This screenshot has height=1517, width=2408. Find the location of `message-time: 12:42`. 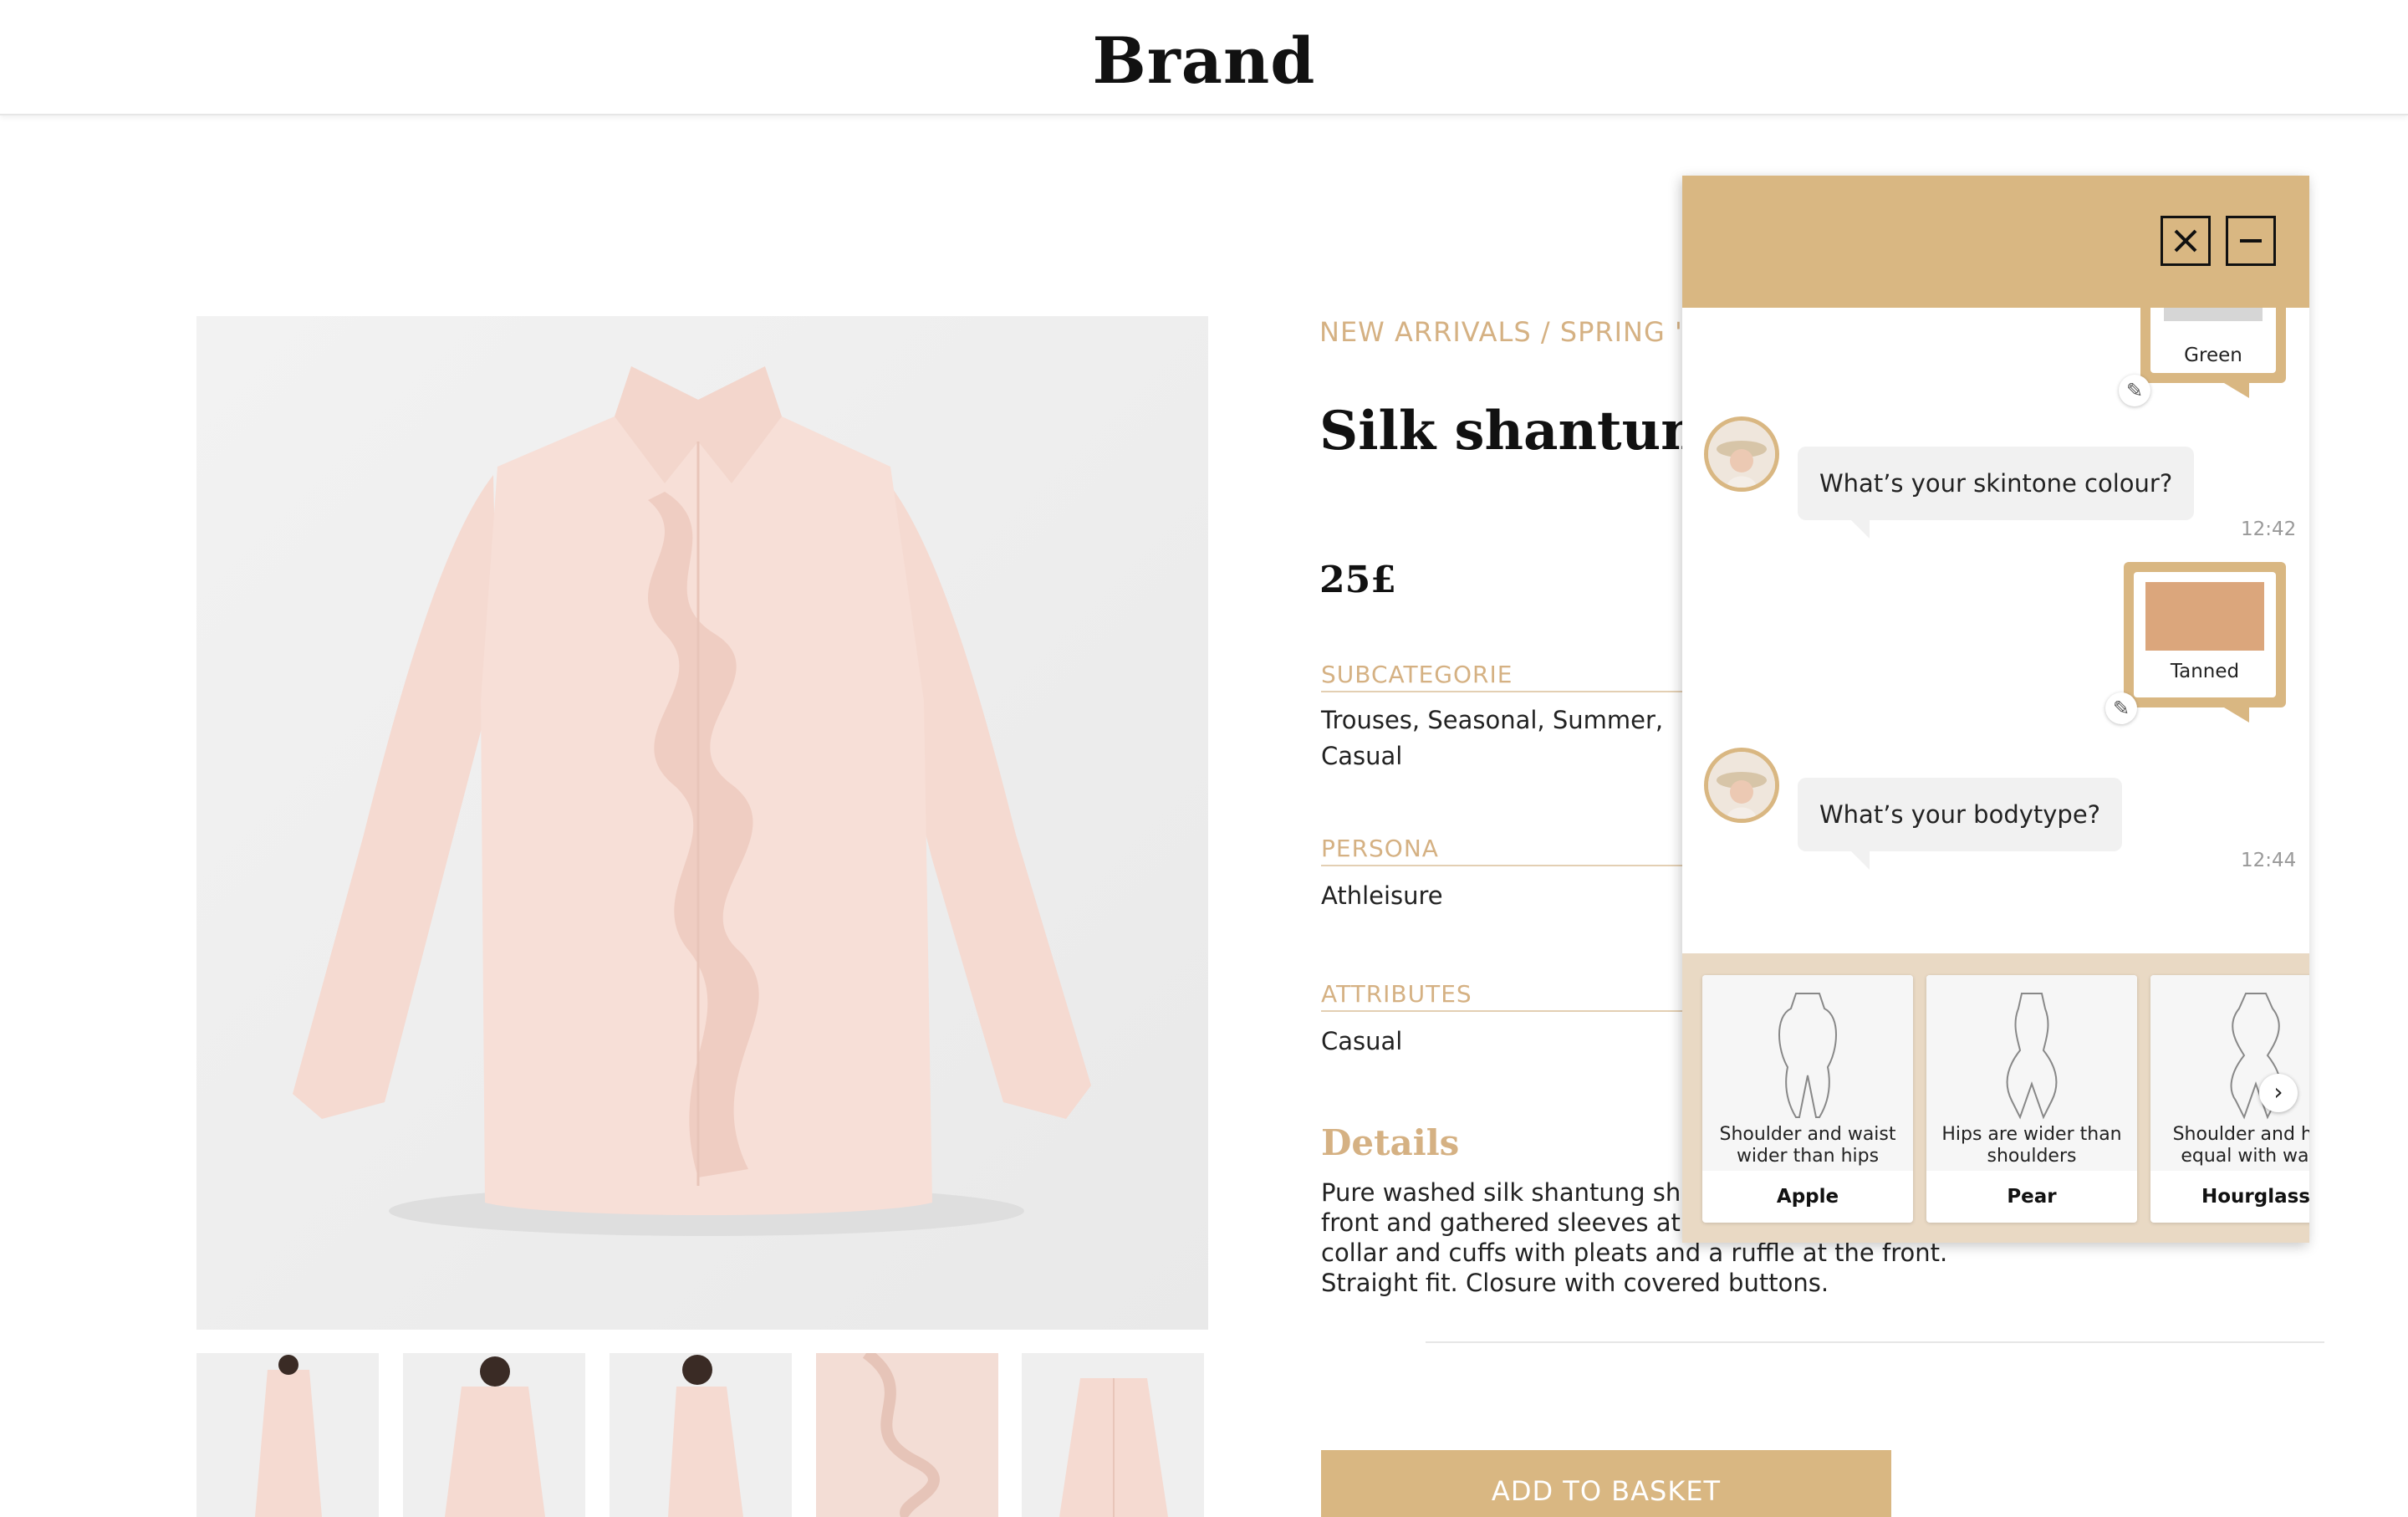

message-time: 12:42 is located at coordinates (2269, 529).